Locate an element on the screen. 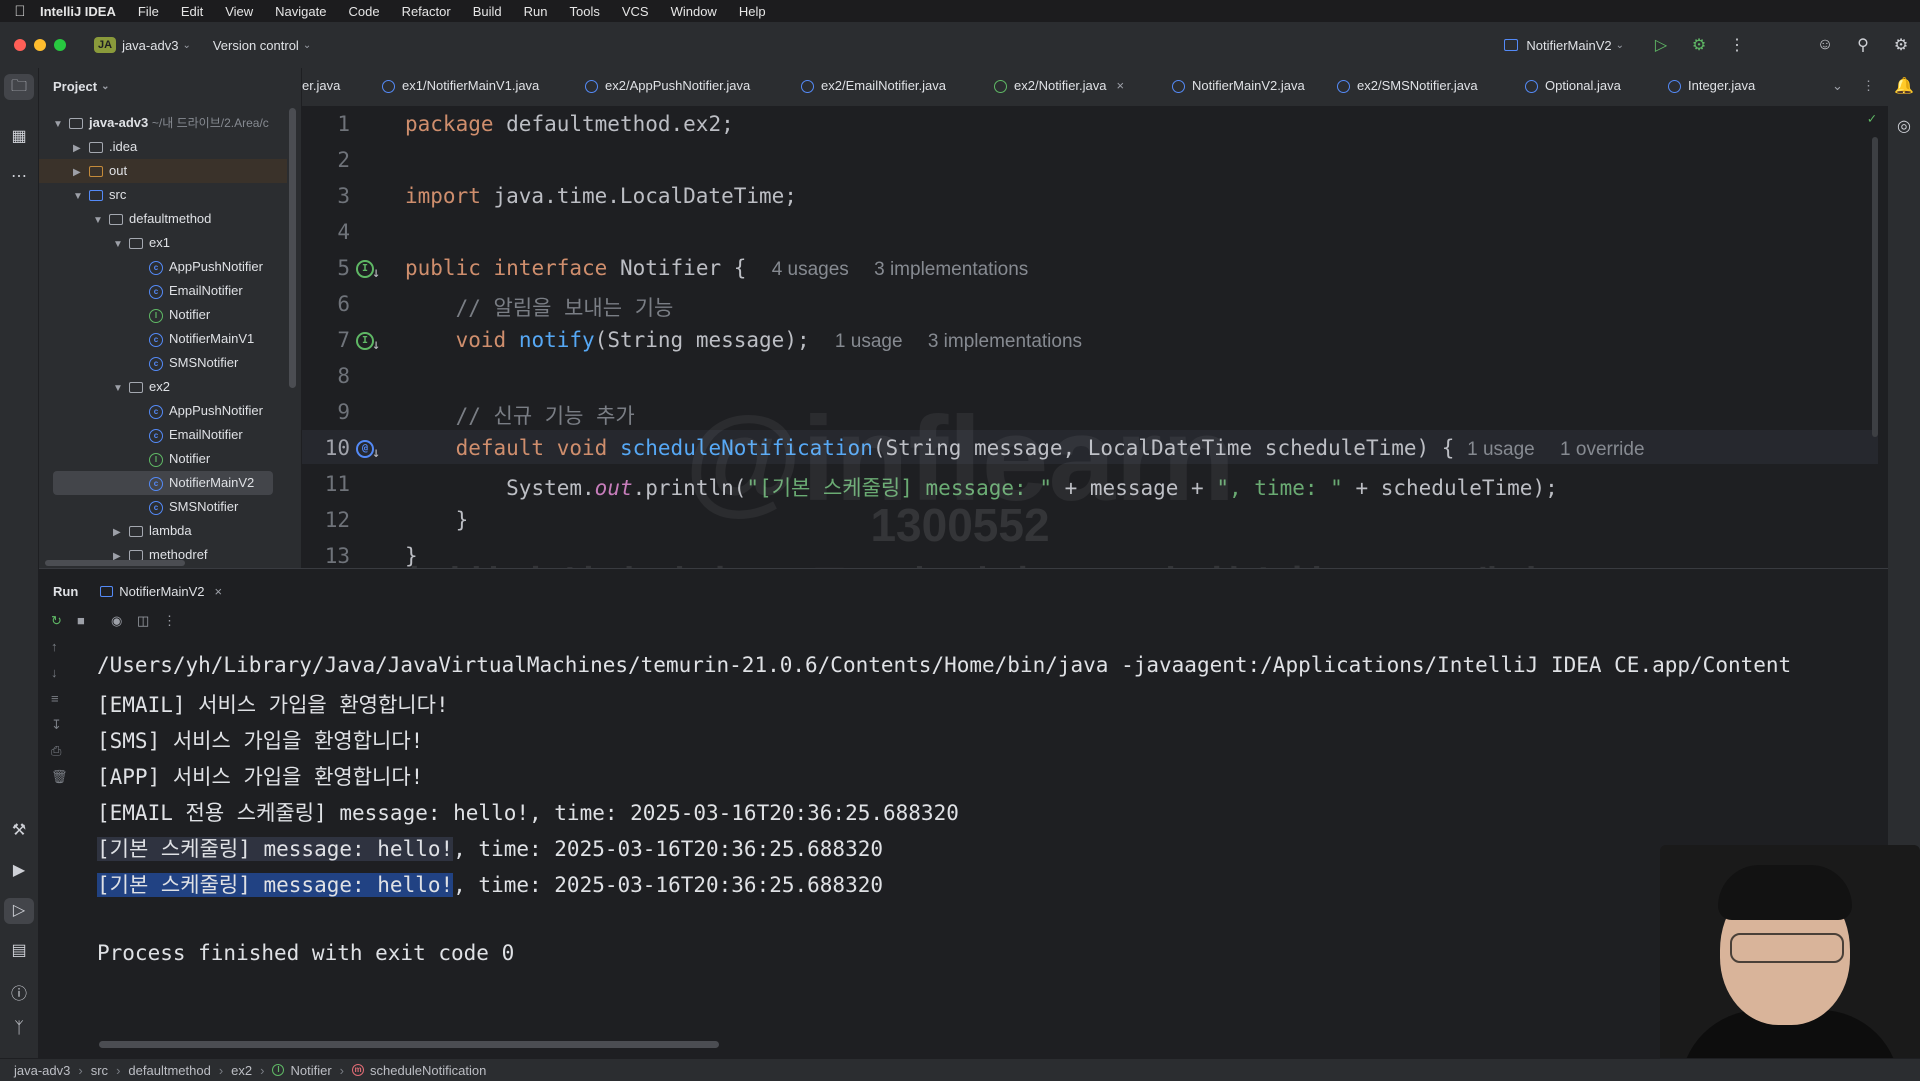 The height and width of the screenshot is (1081, 1920). project-vscrollbar is located at coordinates (292, 248).